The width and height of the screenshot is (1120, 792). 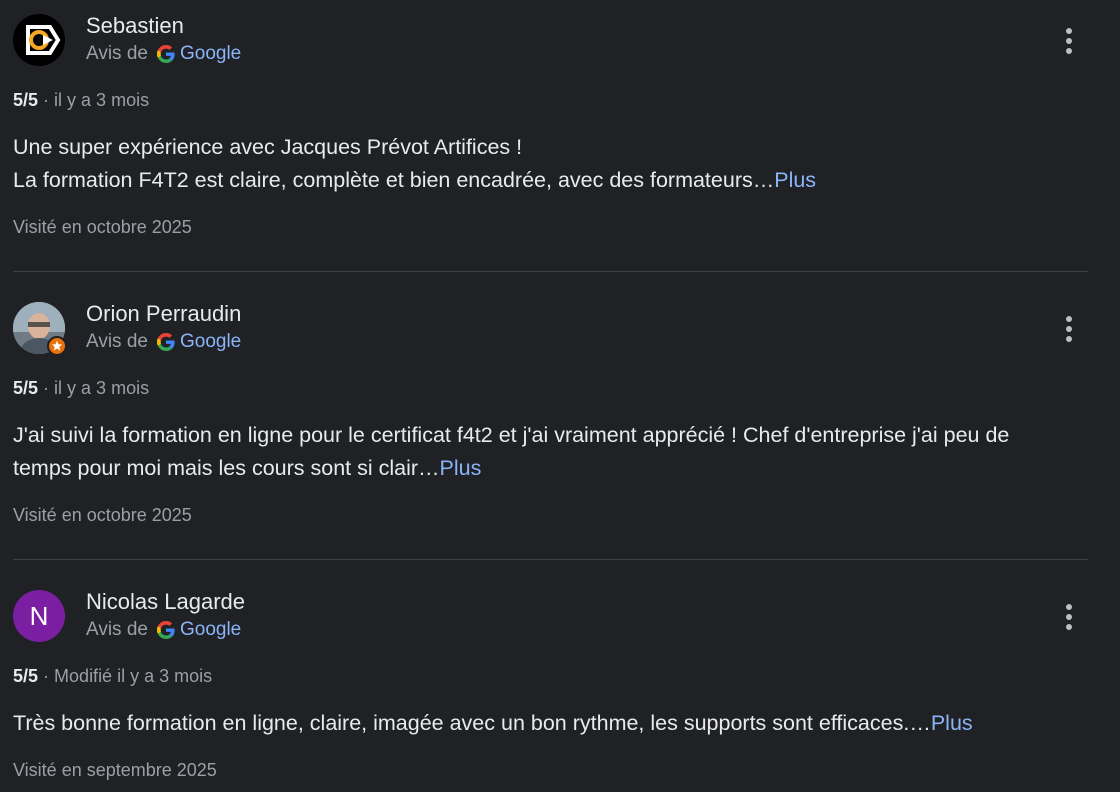 I want to click on review-meta: 5/5 · Modifié il y a 3 mois, so click(x=112, y=676).